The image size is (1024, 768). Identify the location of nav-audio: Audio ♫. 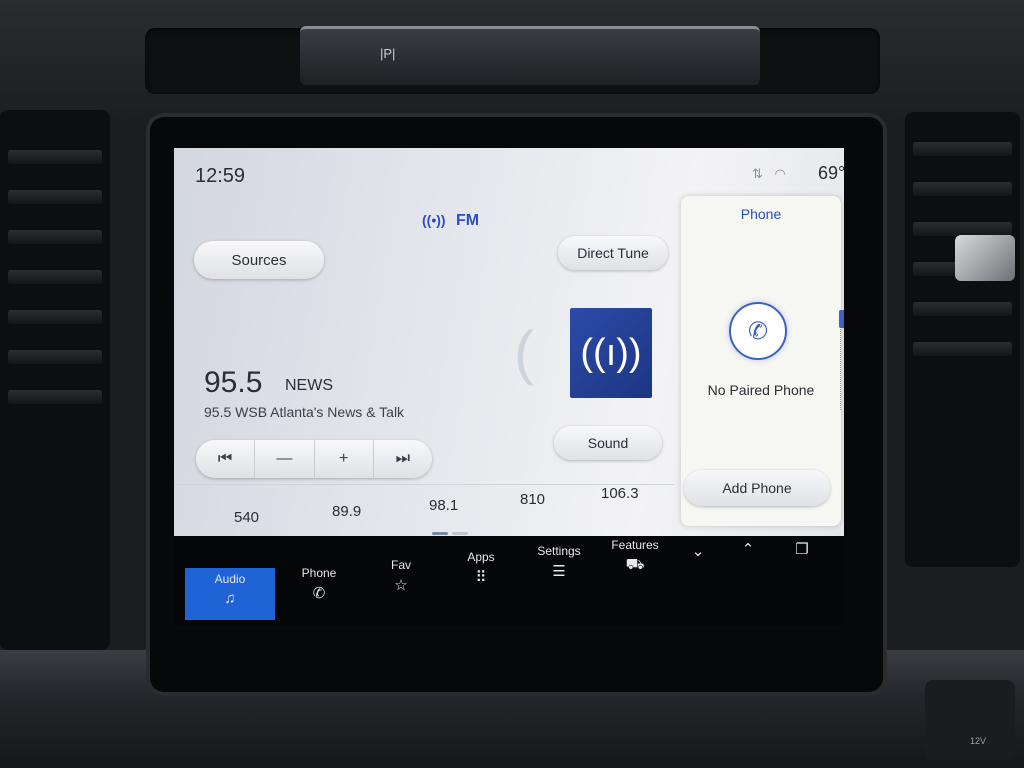
(230, 594).